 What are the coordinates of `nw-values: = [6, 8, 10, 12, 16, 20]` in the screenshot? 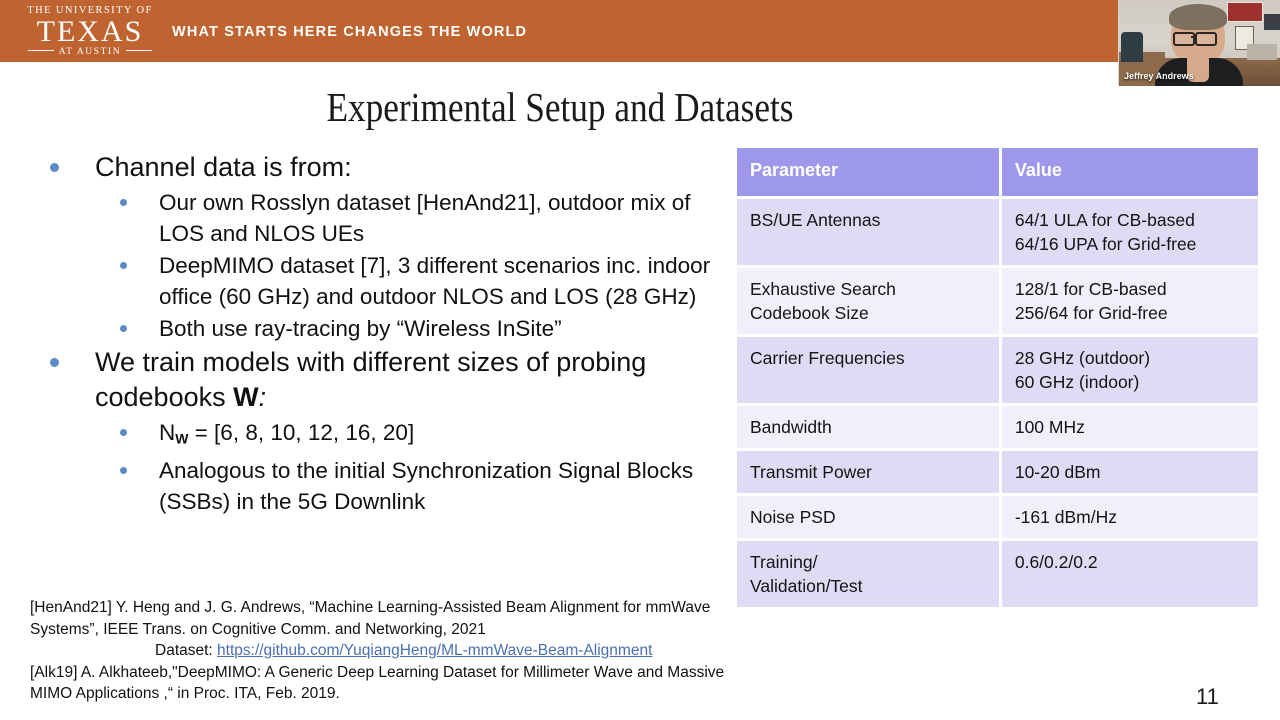 It's located at (301, 432).